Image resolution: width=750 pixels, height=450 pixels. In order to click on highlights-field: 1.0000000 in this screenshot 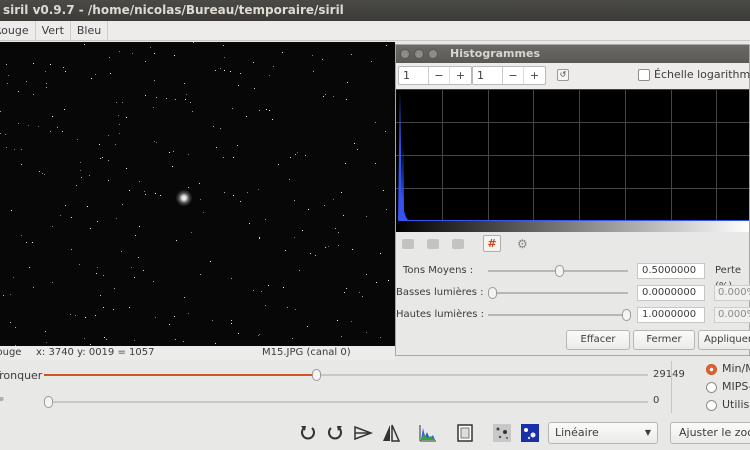, I will do `click(671, 315)`.